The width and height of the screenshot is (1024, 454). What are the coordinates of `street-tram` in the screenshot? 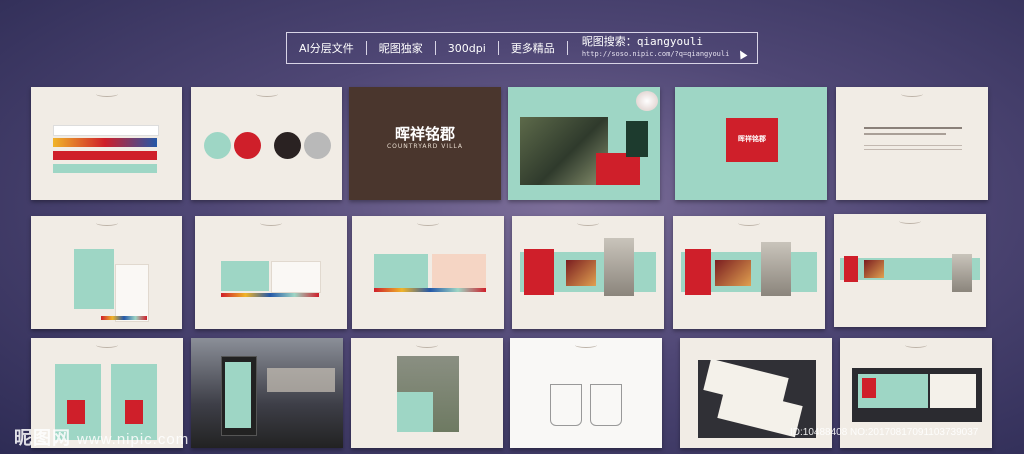 It's located at (301, 380).